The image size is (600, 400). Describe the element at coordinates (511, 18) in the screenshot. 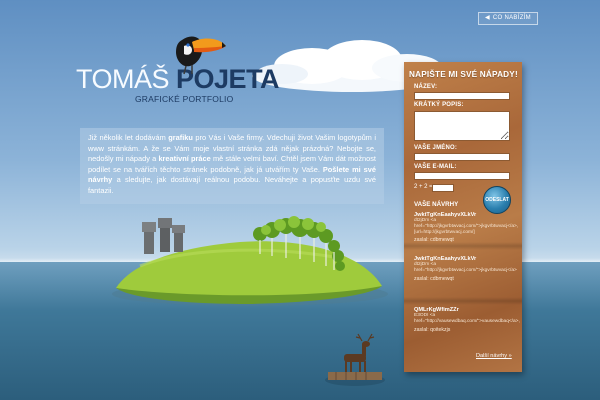

I see `offer-link-label: CO NABÍZÍM` at that location.